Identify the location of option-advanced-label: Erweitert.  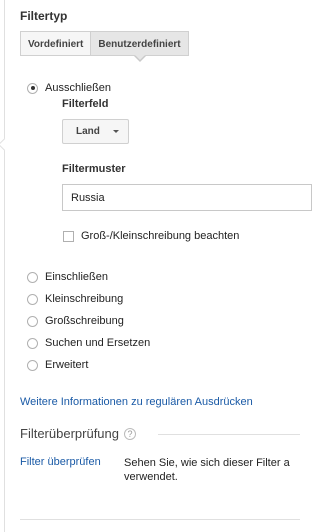
(67, 365).